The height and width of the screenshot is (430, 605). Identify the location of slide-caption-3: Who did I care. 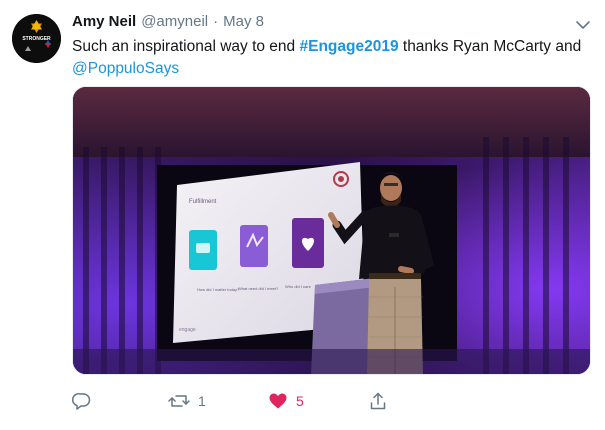
(298, 286).